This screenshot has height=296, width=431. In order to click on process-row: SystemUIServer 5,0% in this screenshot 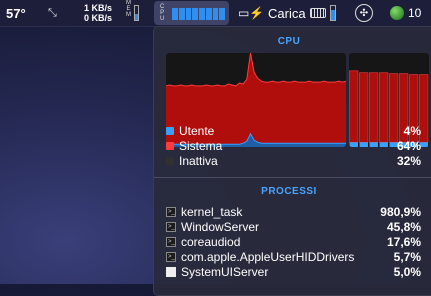, I will do `click(293, 271)`.